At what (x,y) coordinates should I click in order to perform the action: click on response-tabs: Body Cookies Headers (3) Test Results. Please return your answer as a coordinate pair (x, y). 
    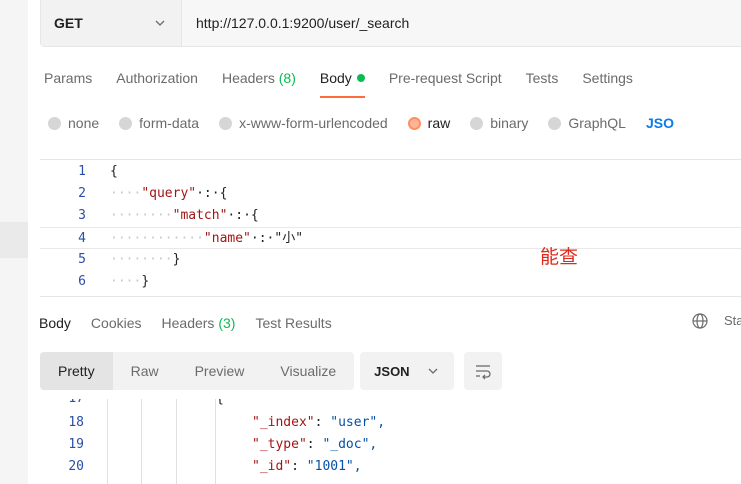
    Looking at the image, I should click on (195, 324).